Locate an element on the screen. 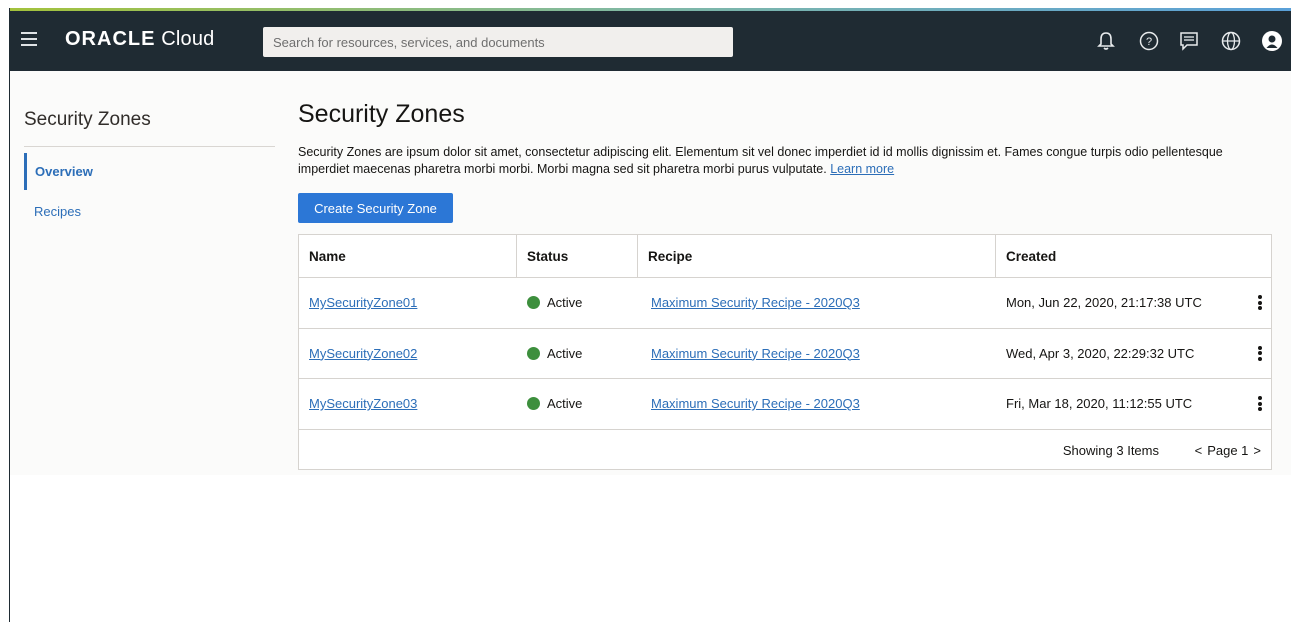  bell-icon is located at coordinates (1106, 41).